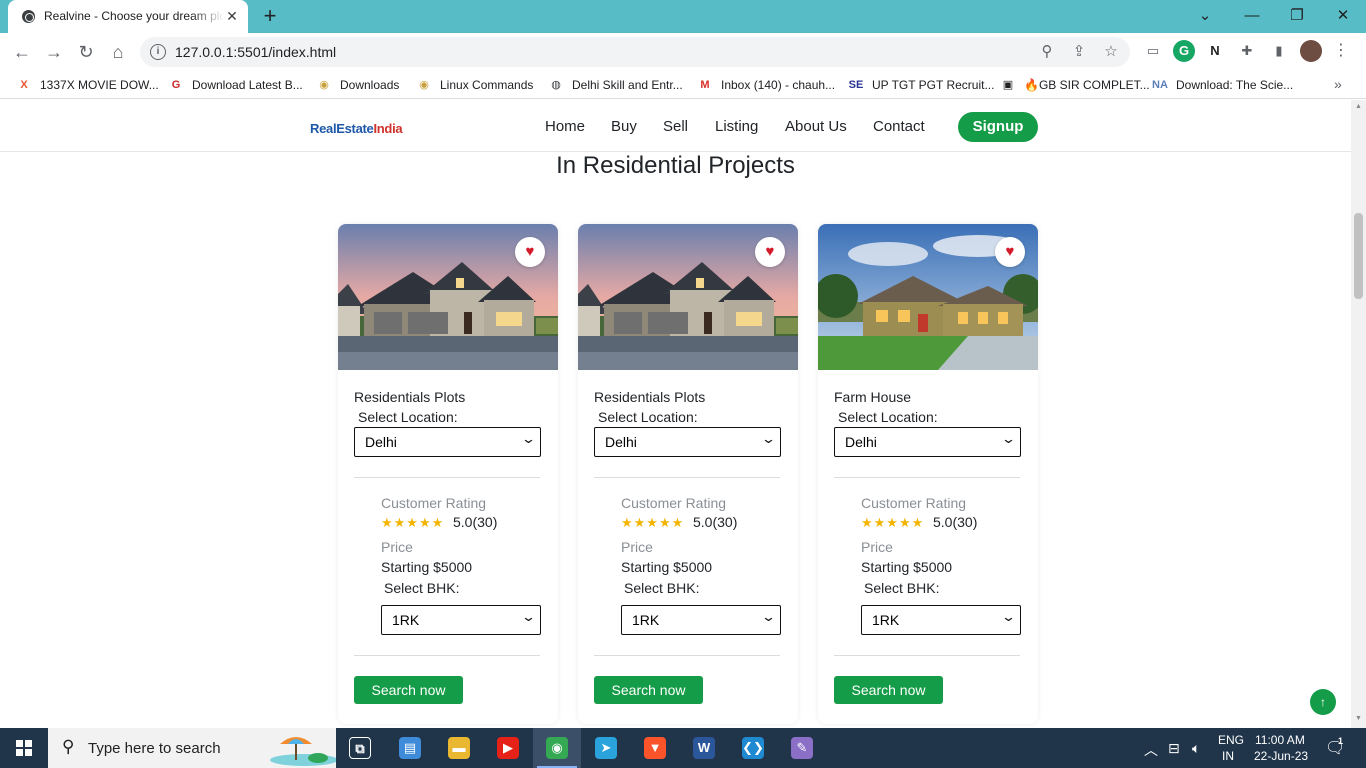  Describe the element at coordinates (914, 503) in the screenshot. I see `rating-label: Customer Rating` at that location.